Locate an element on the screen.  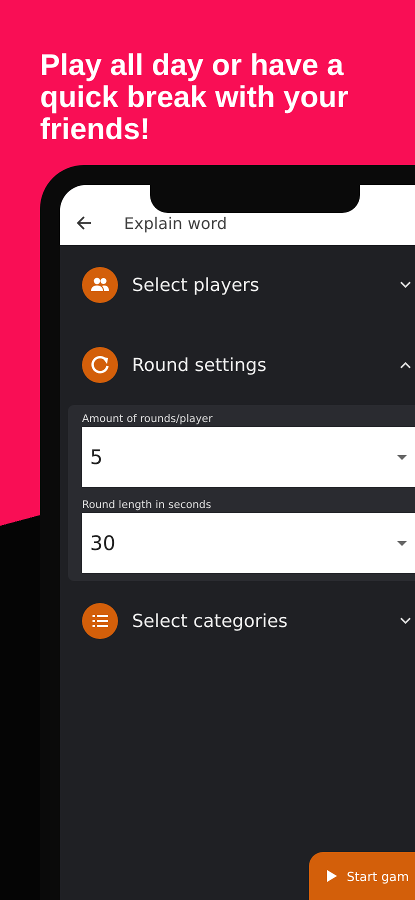
dropdown-field: 5 is located at coordinates (248, 457).